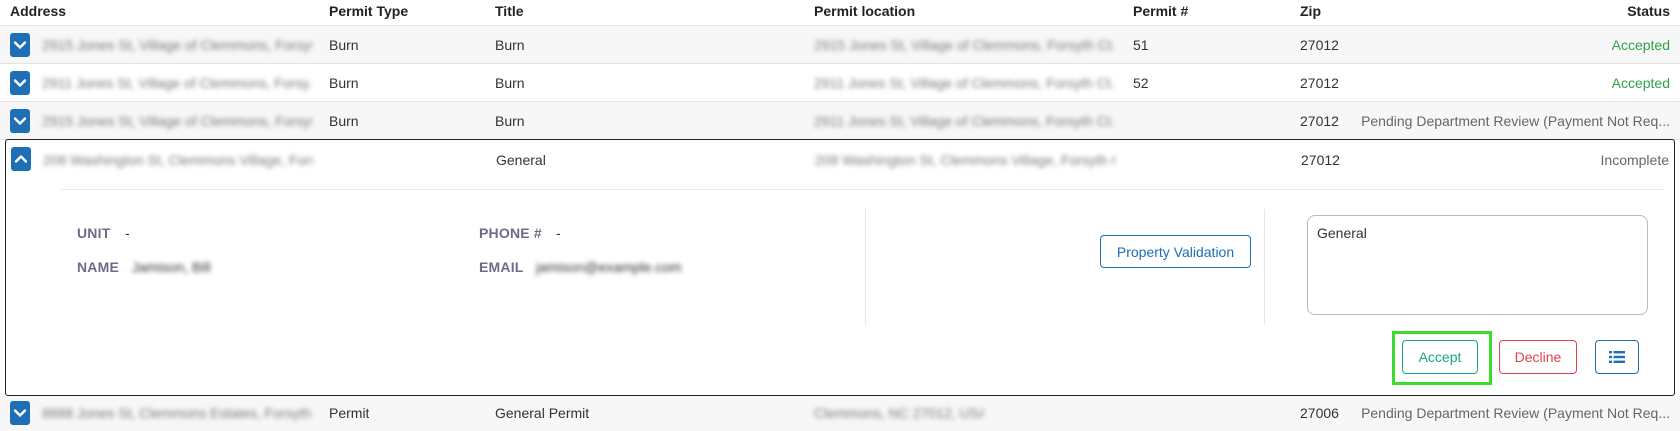 This screenshot has width=1680, height=431. I want to click on col-address: Address, so click(38, 11).